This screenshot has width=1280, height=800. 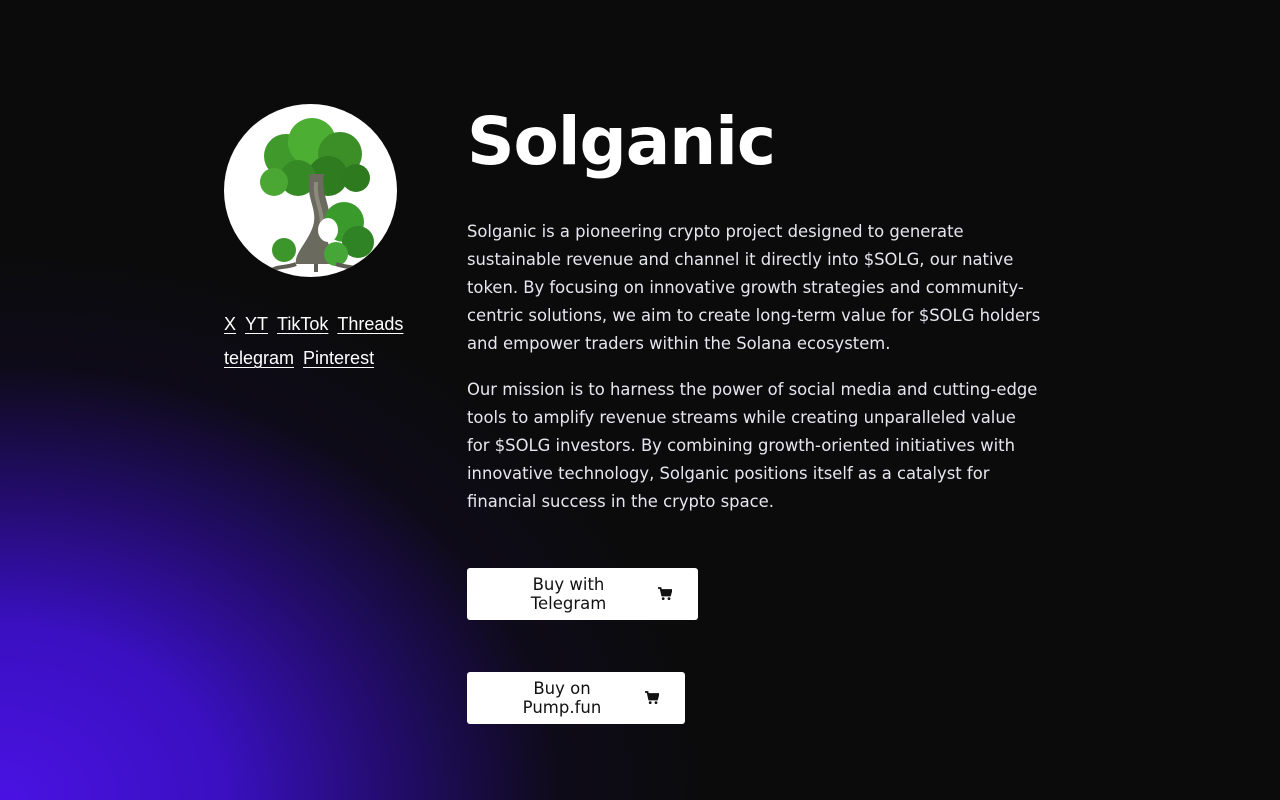 I want to click on avatar, so click(x=310, y=190).